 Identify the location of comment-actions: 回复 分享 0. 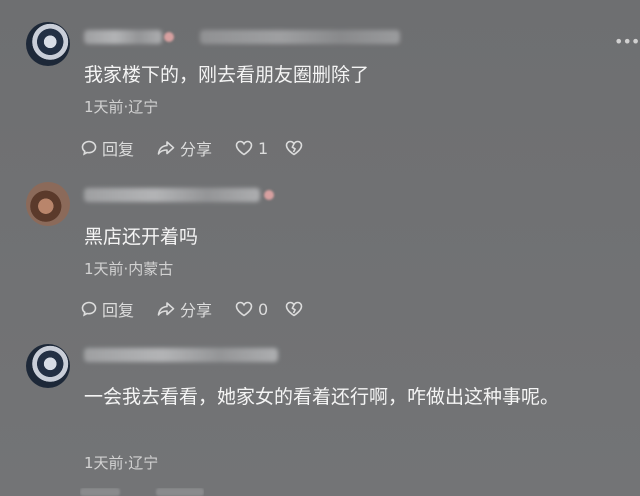
(205, 309).